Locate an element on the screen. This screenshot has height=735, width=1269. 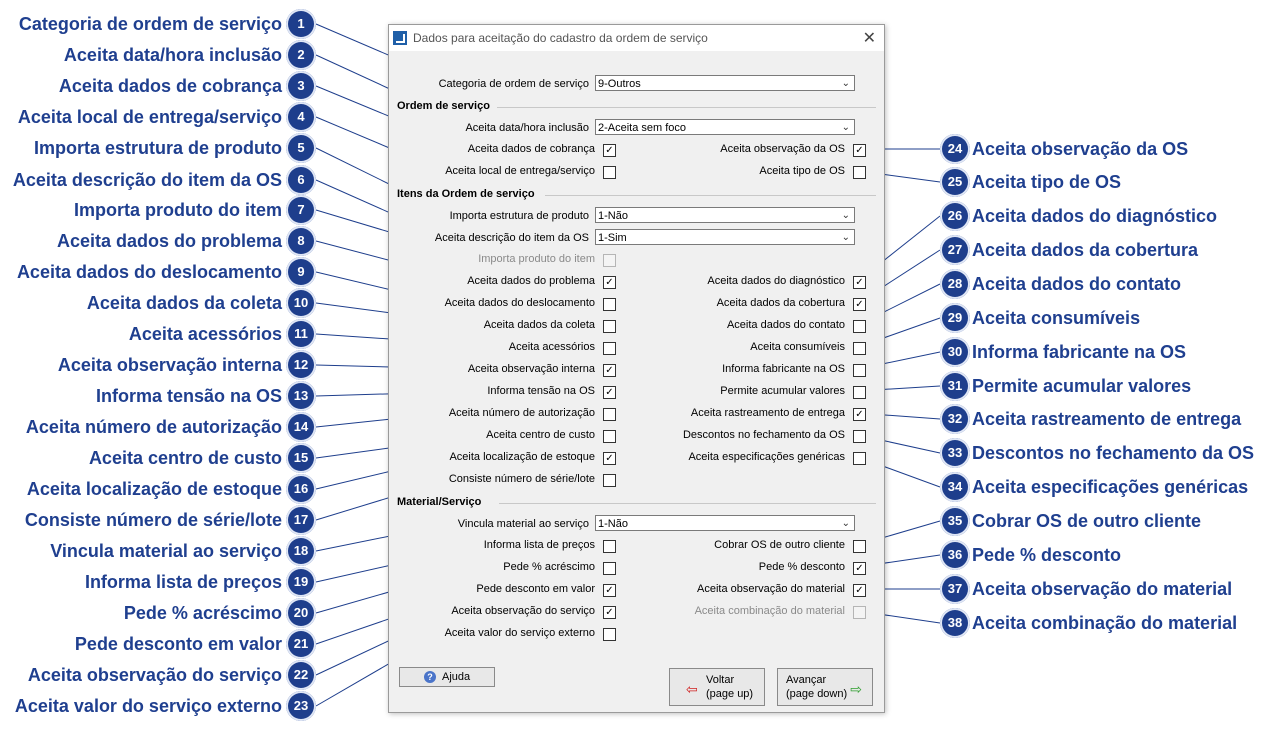
left-checkbox-aceita-numero-de-autorizacao is located at coordinates (609, 414).